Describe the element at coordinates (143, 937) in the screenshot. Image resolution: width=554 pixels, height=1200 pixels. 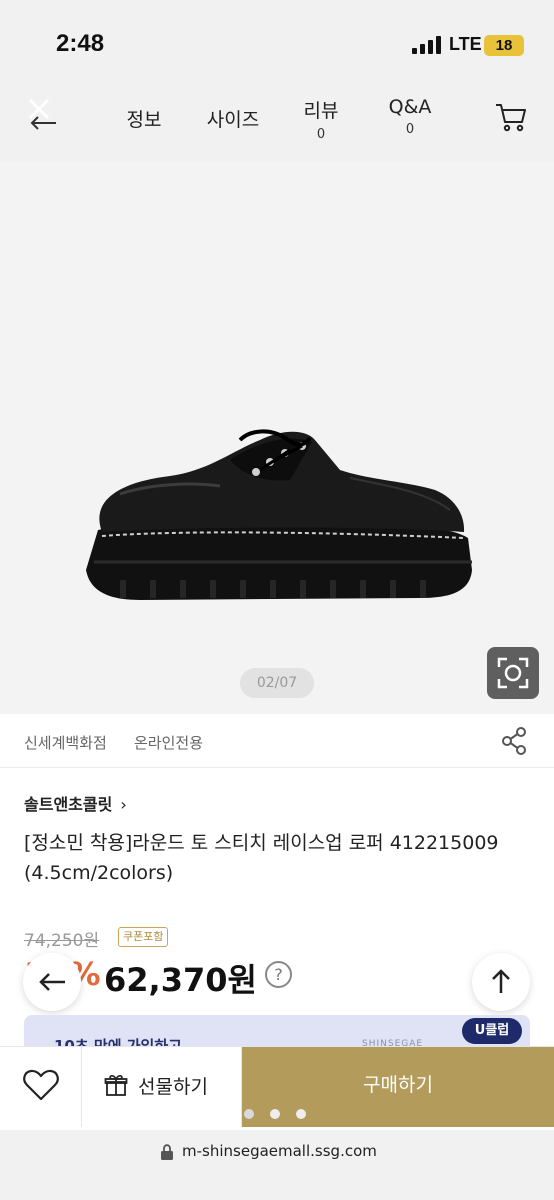
I see `coupon-included-badge: 쿠폰포함` at that location.